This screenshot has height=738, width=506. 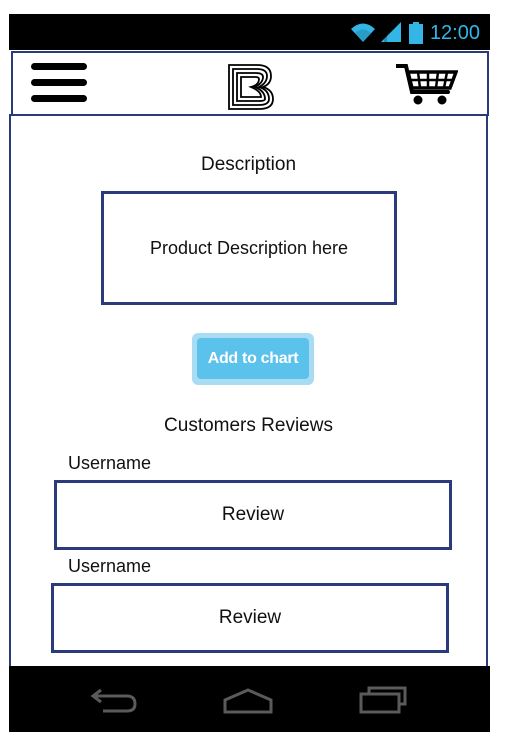 I want to click on recent-apps-icon, so click(x=384, y=701).